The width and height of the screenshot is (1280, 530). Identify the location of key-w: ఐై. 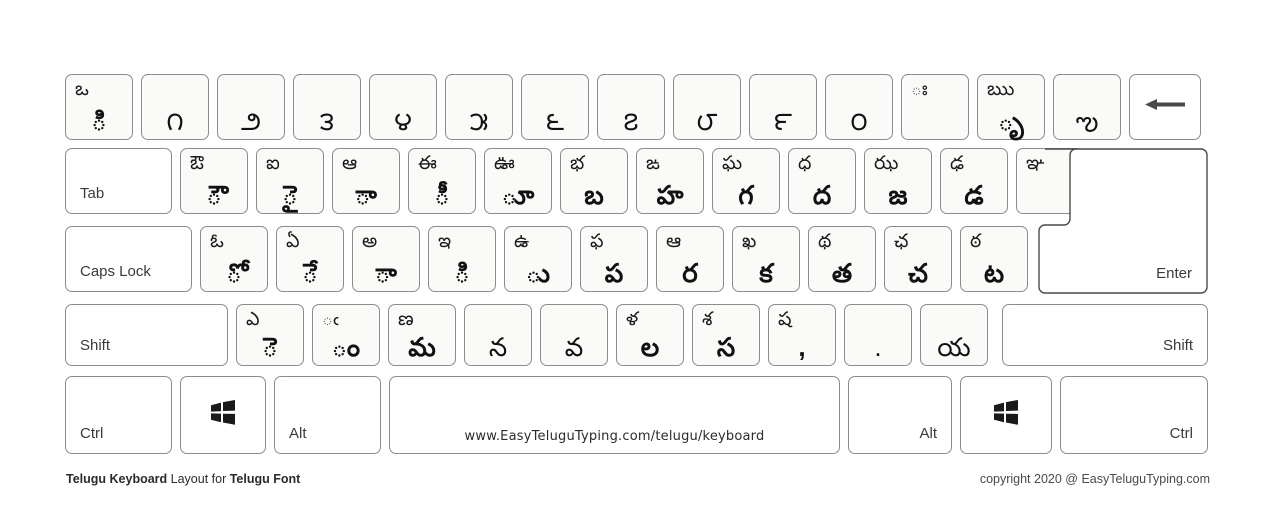
(290, 181).